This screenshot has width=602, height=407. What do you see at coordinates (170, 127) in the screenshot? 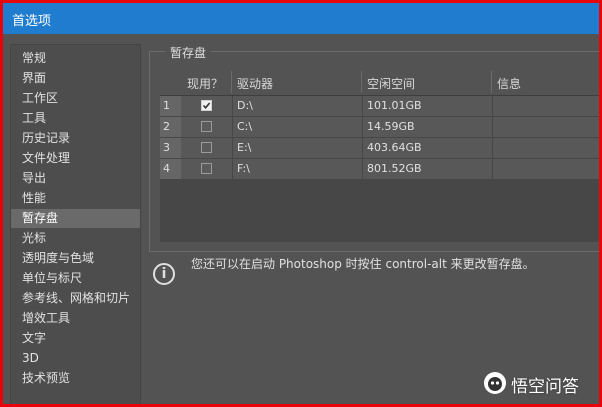
I see `row-index: 2` at bounding box center [170, 127].